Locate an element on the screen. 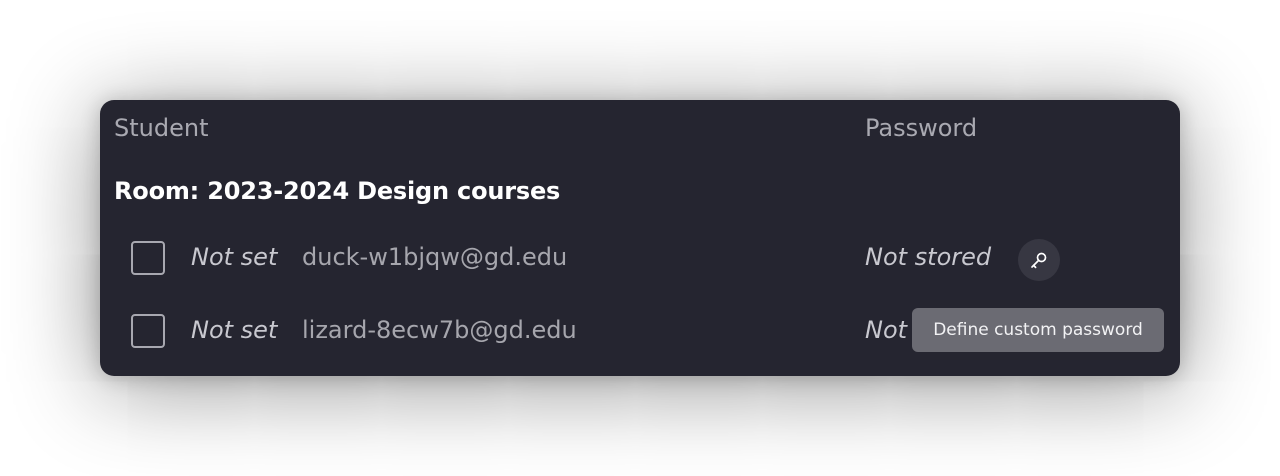 Image resolution: width=1280 pixels, height=476 pixels. student-email: duck-w1bjqw@gd.edu is located at coordinates (435, 257).